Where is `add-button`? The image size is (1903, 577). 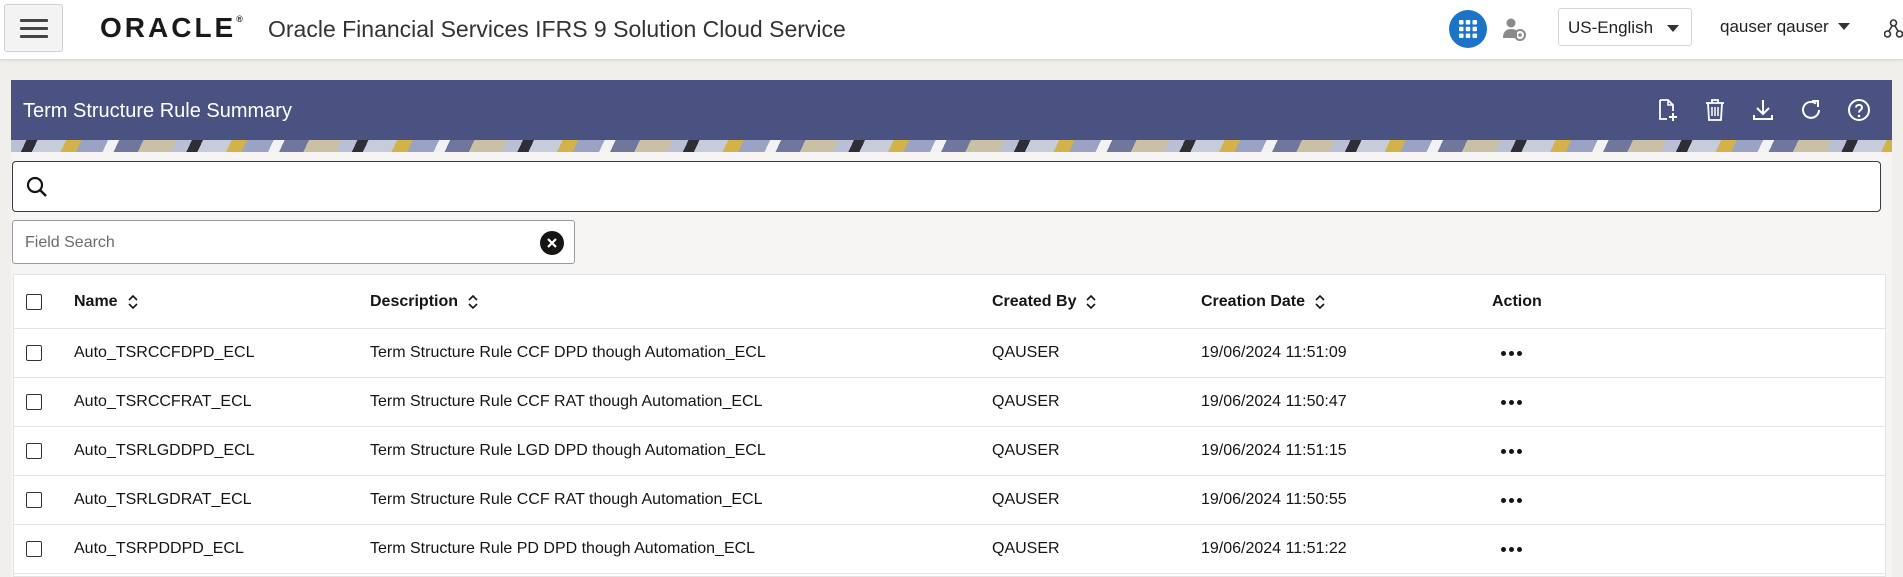
add-button is located at coordinates (1667, 110).